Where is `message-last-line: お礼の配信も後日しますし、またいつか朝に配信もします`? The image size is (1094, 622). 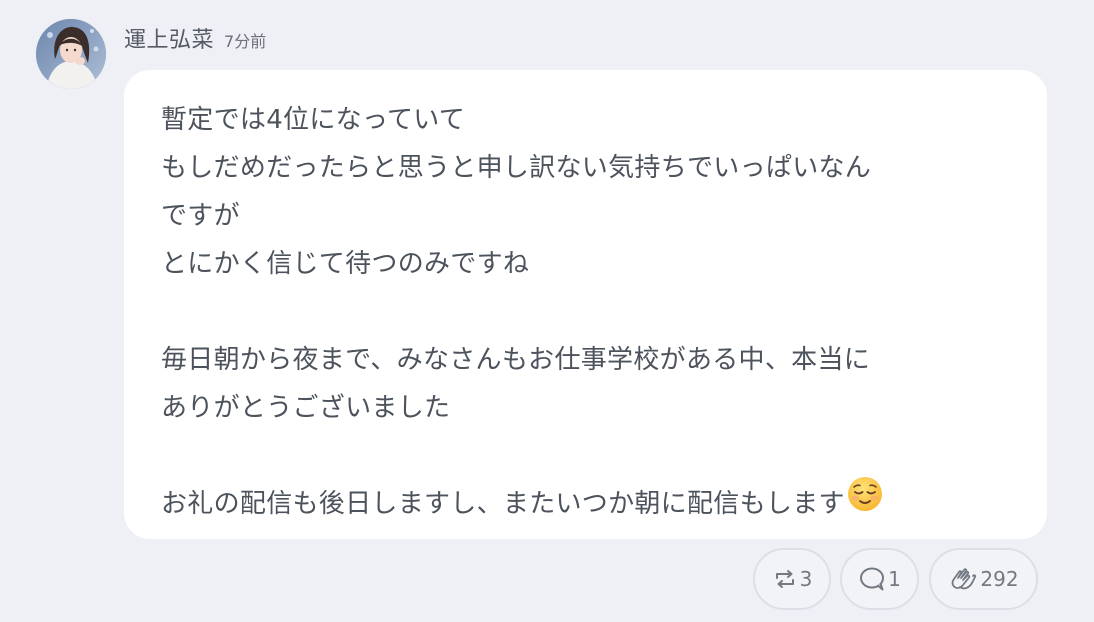 message-last-line: お礼の配信も後日しますし、またいつか朝に配信もします is located at coordinates (594, 502).